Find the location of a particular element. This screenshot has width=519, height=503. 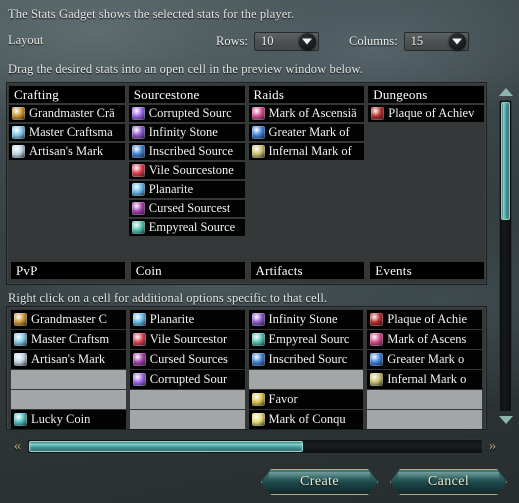

preview-cell-label: Artisan's Mark is located at coordinates (68, 359).